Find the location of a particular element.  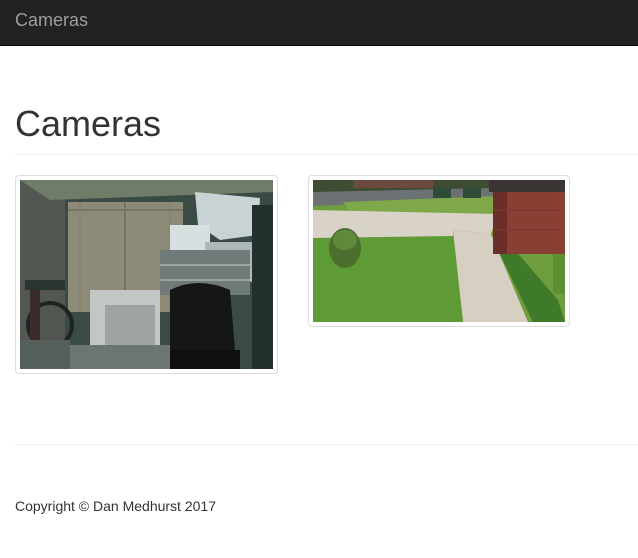

page-title: Cameras is located at coordinates (88, 123).